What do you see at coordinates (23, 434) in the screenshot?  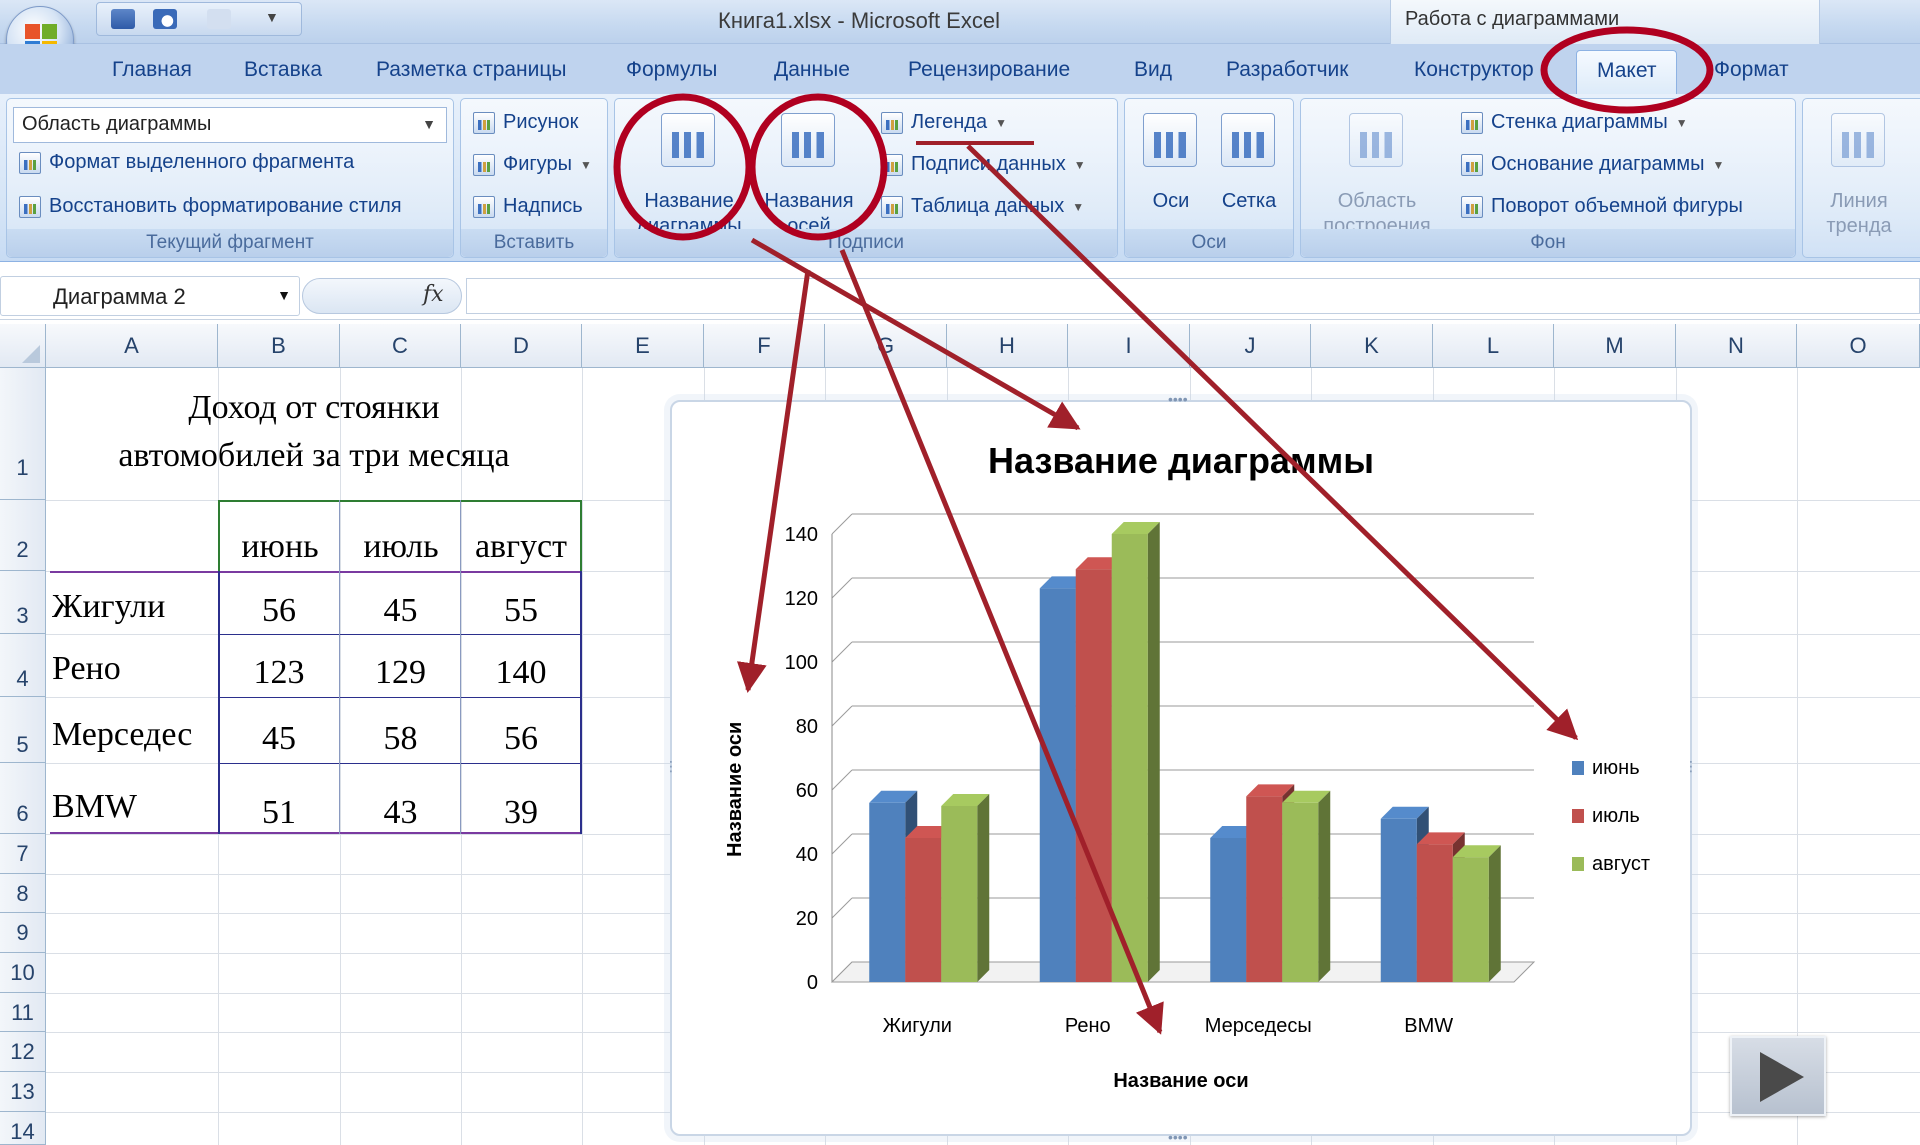 I see `row-header-1: 1` at bounding box center [23, 434].